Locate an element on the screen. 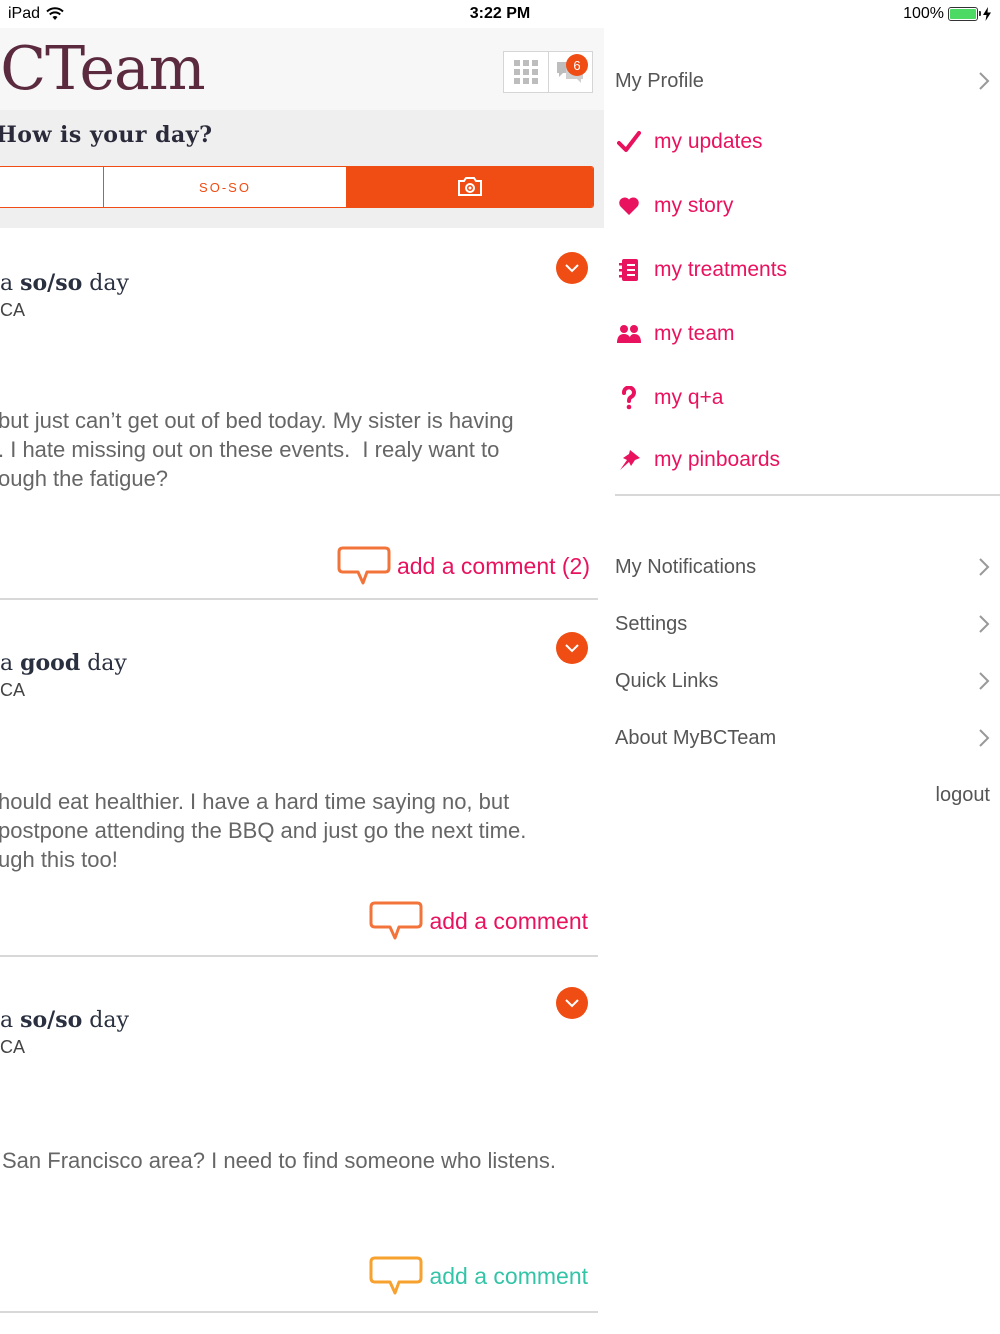 Image resolution: width=1000 pixels, height=1334 pixels. add-comment-link: add a comment (2) is located at coordinates (463, 566).